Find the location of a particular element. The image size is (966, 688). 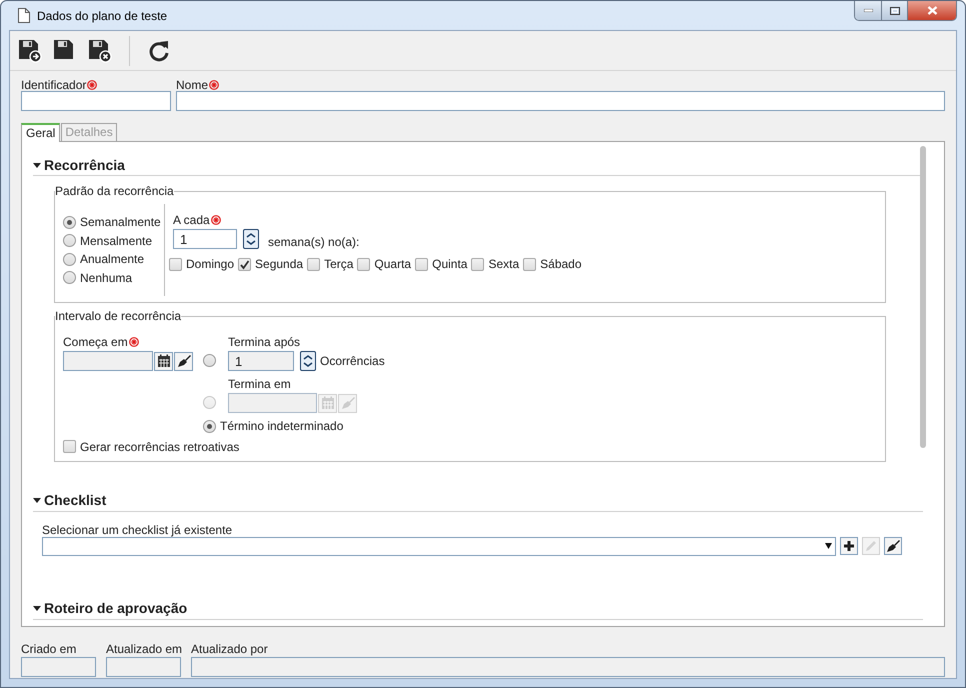

group-title: Intervalo de recorrência is located at coordinates (118, 316).